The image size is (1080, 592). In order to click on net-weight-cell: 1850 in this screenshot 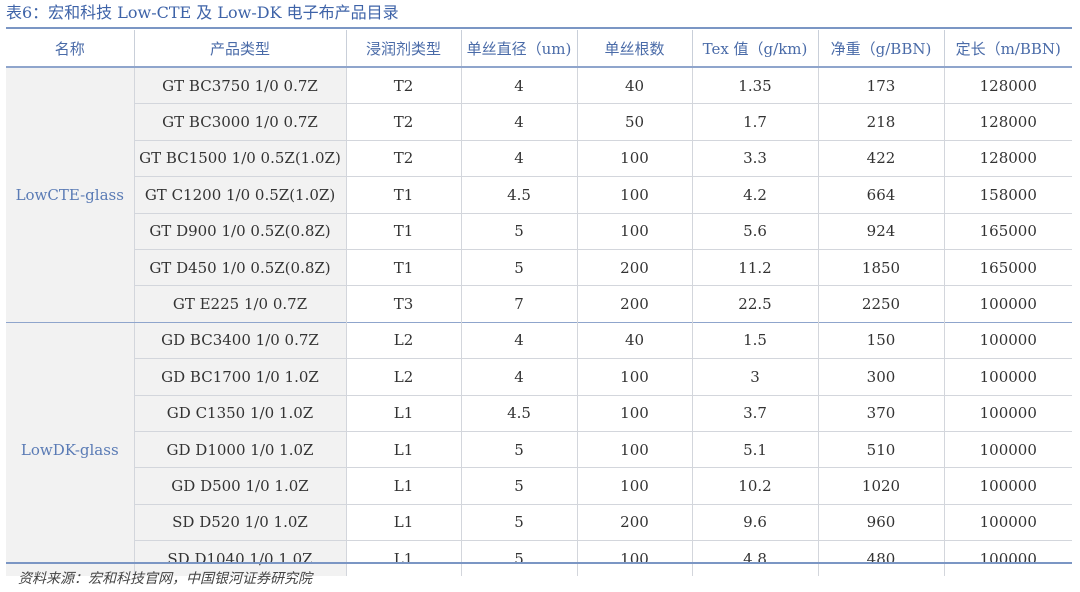, I will do `click(880, 267)`.